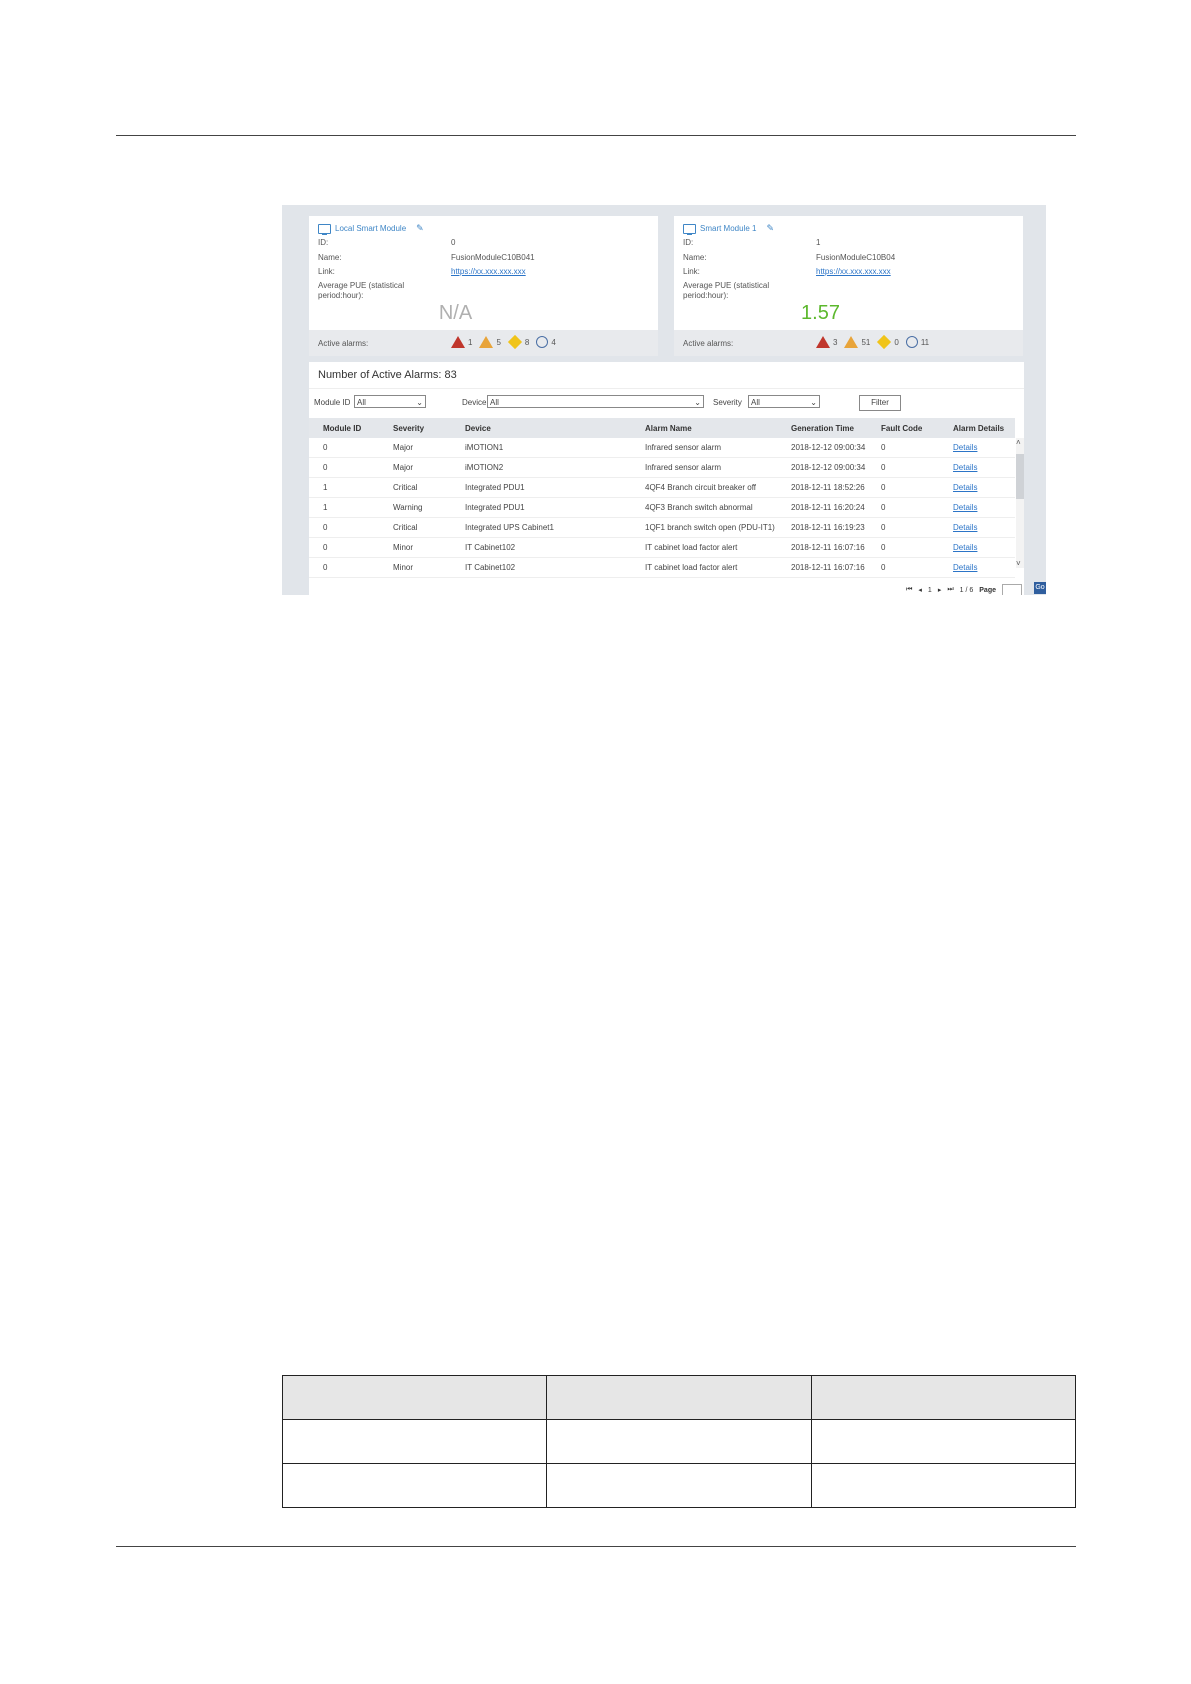  What do you see at coordinates (835, 342) in the screenshot?
I see `critical-count: 3` at bounding box center [835, 342].